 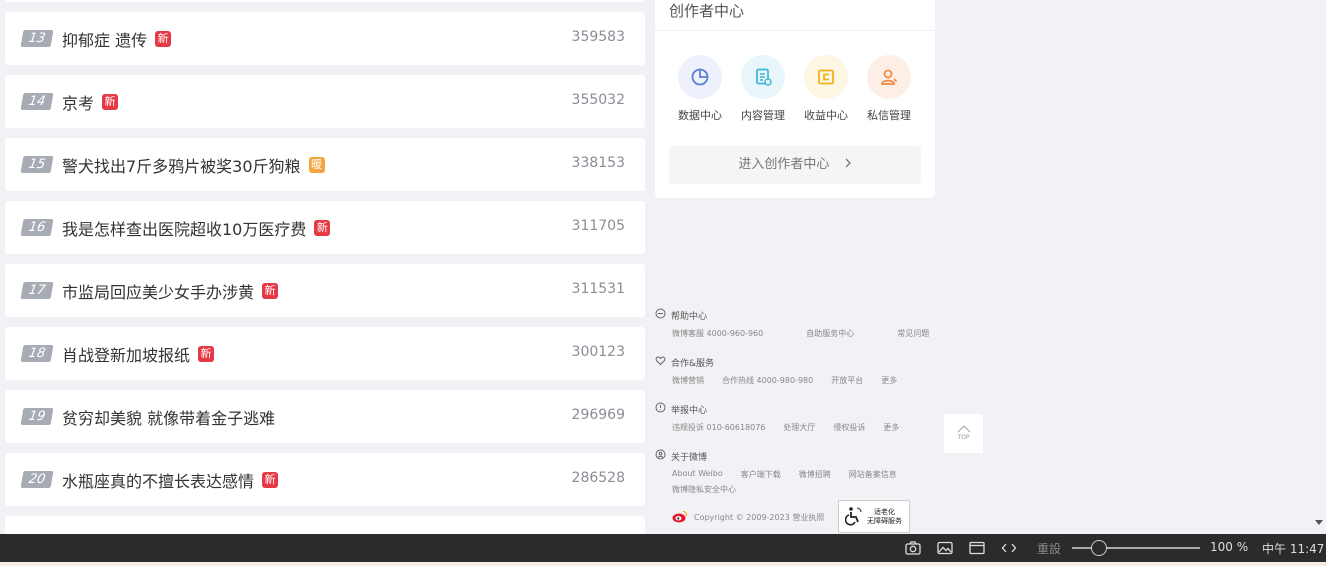 I want to click on tool-content-management: 内容管理, so click(x=763, y=89).